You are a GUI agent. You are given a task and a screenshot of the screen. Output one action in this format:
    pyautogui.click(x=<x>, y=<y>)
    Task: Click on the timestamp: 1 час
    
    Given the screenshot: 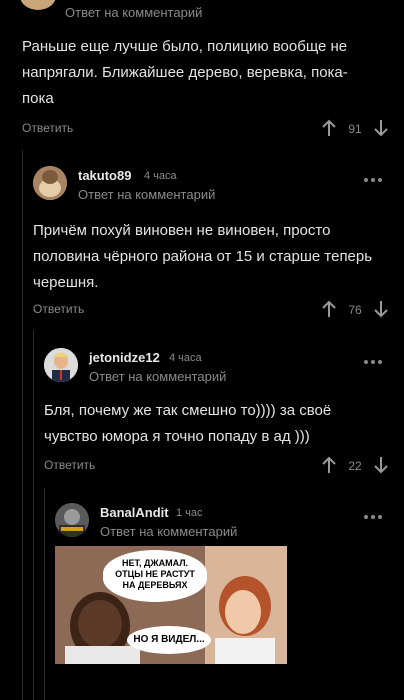 What is the action you would take?
    pyautogui.click(x=189, y=513)
    